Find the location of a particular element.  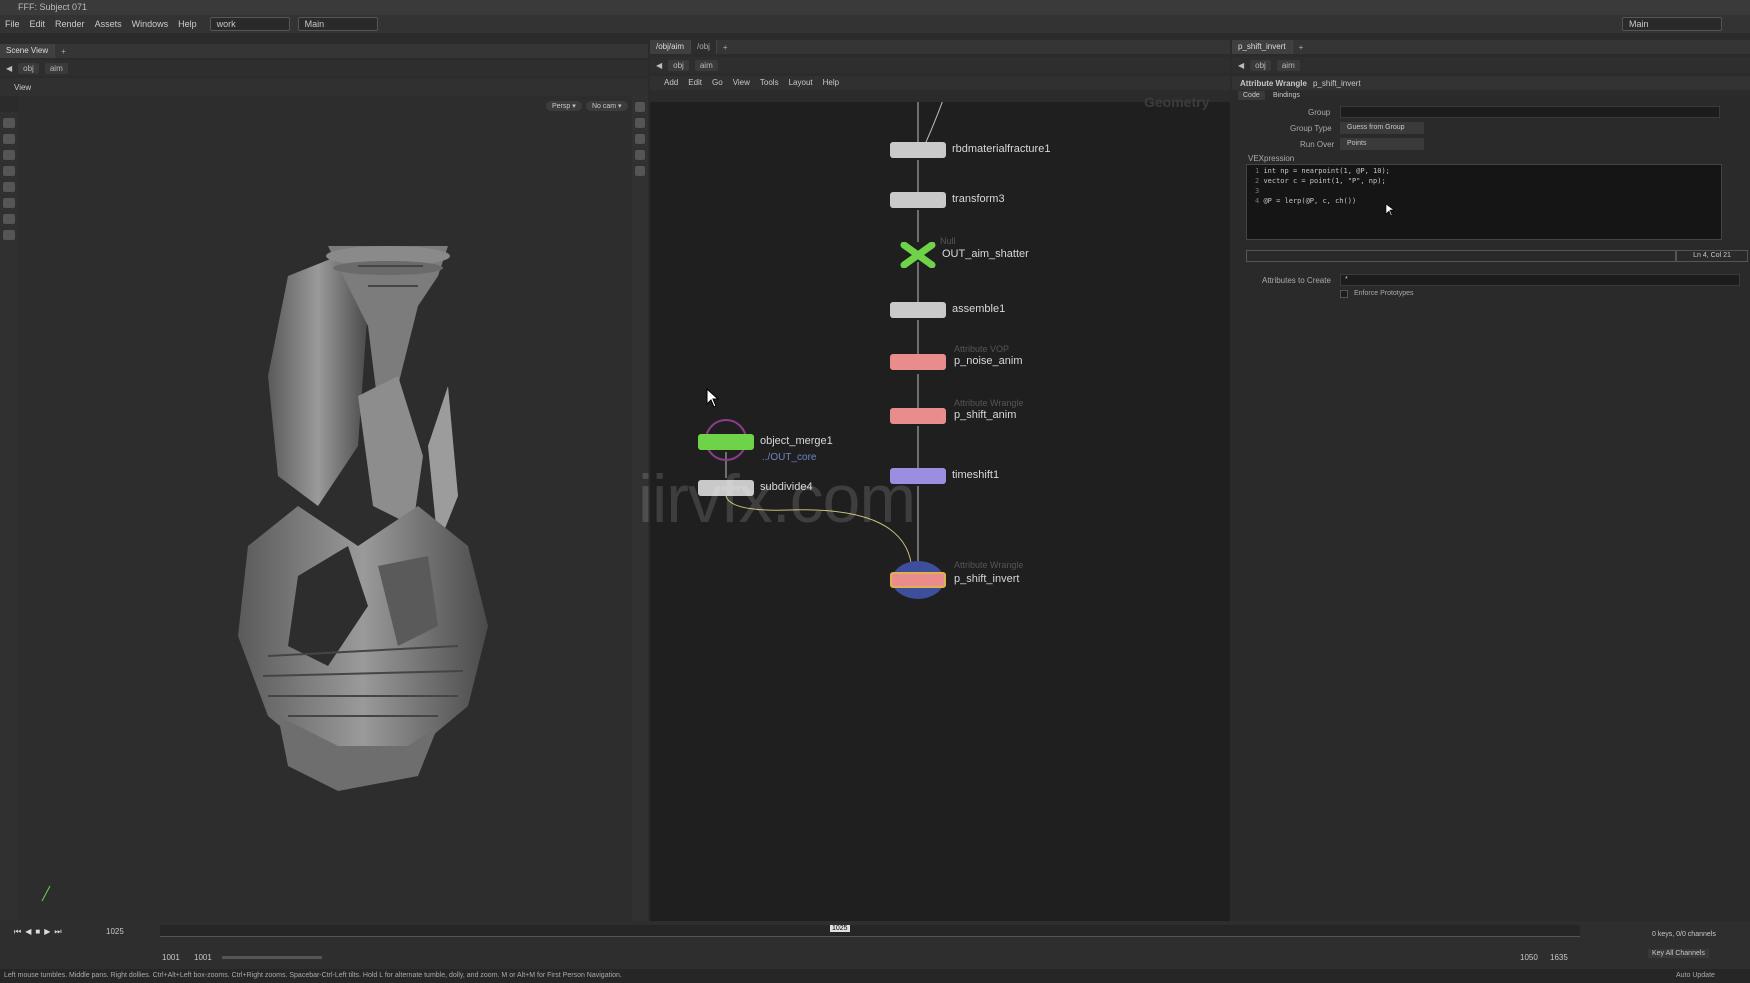

desktop-select: work is located at coordinates (249, 24).